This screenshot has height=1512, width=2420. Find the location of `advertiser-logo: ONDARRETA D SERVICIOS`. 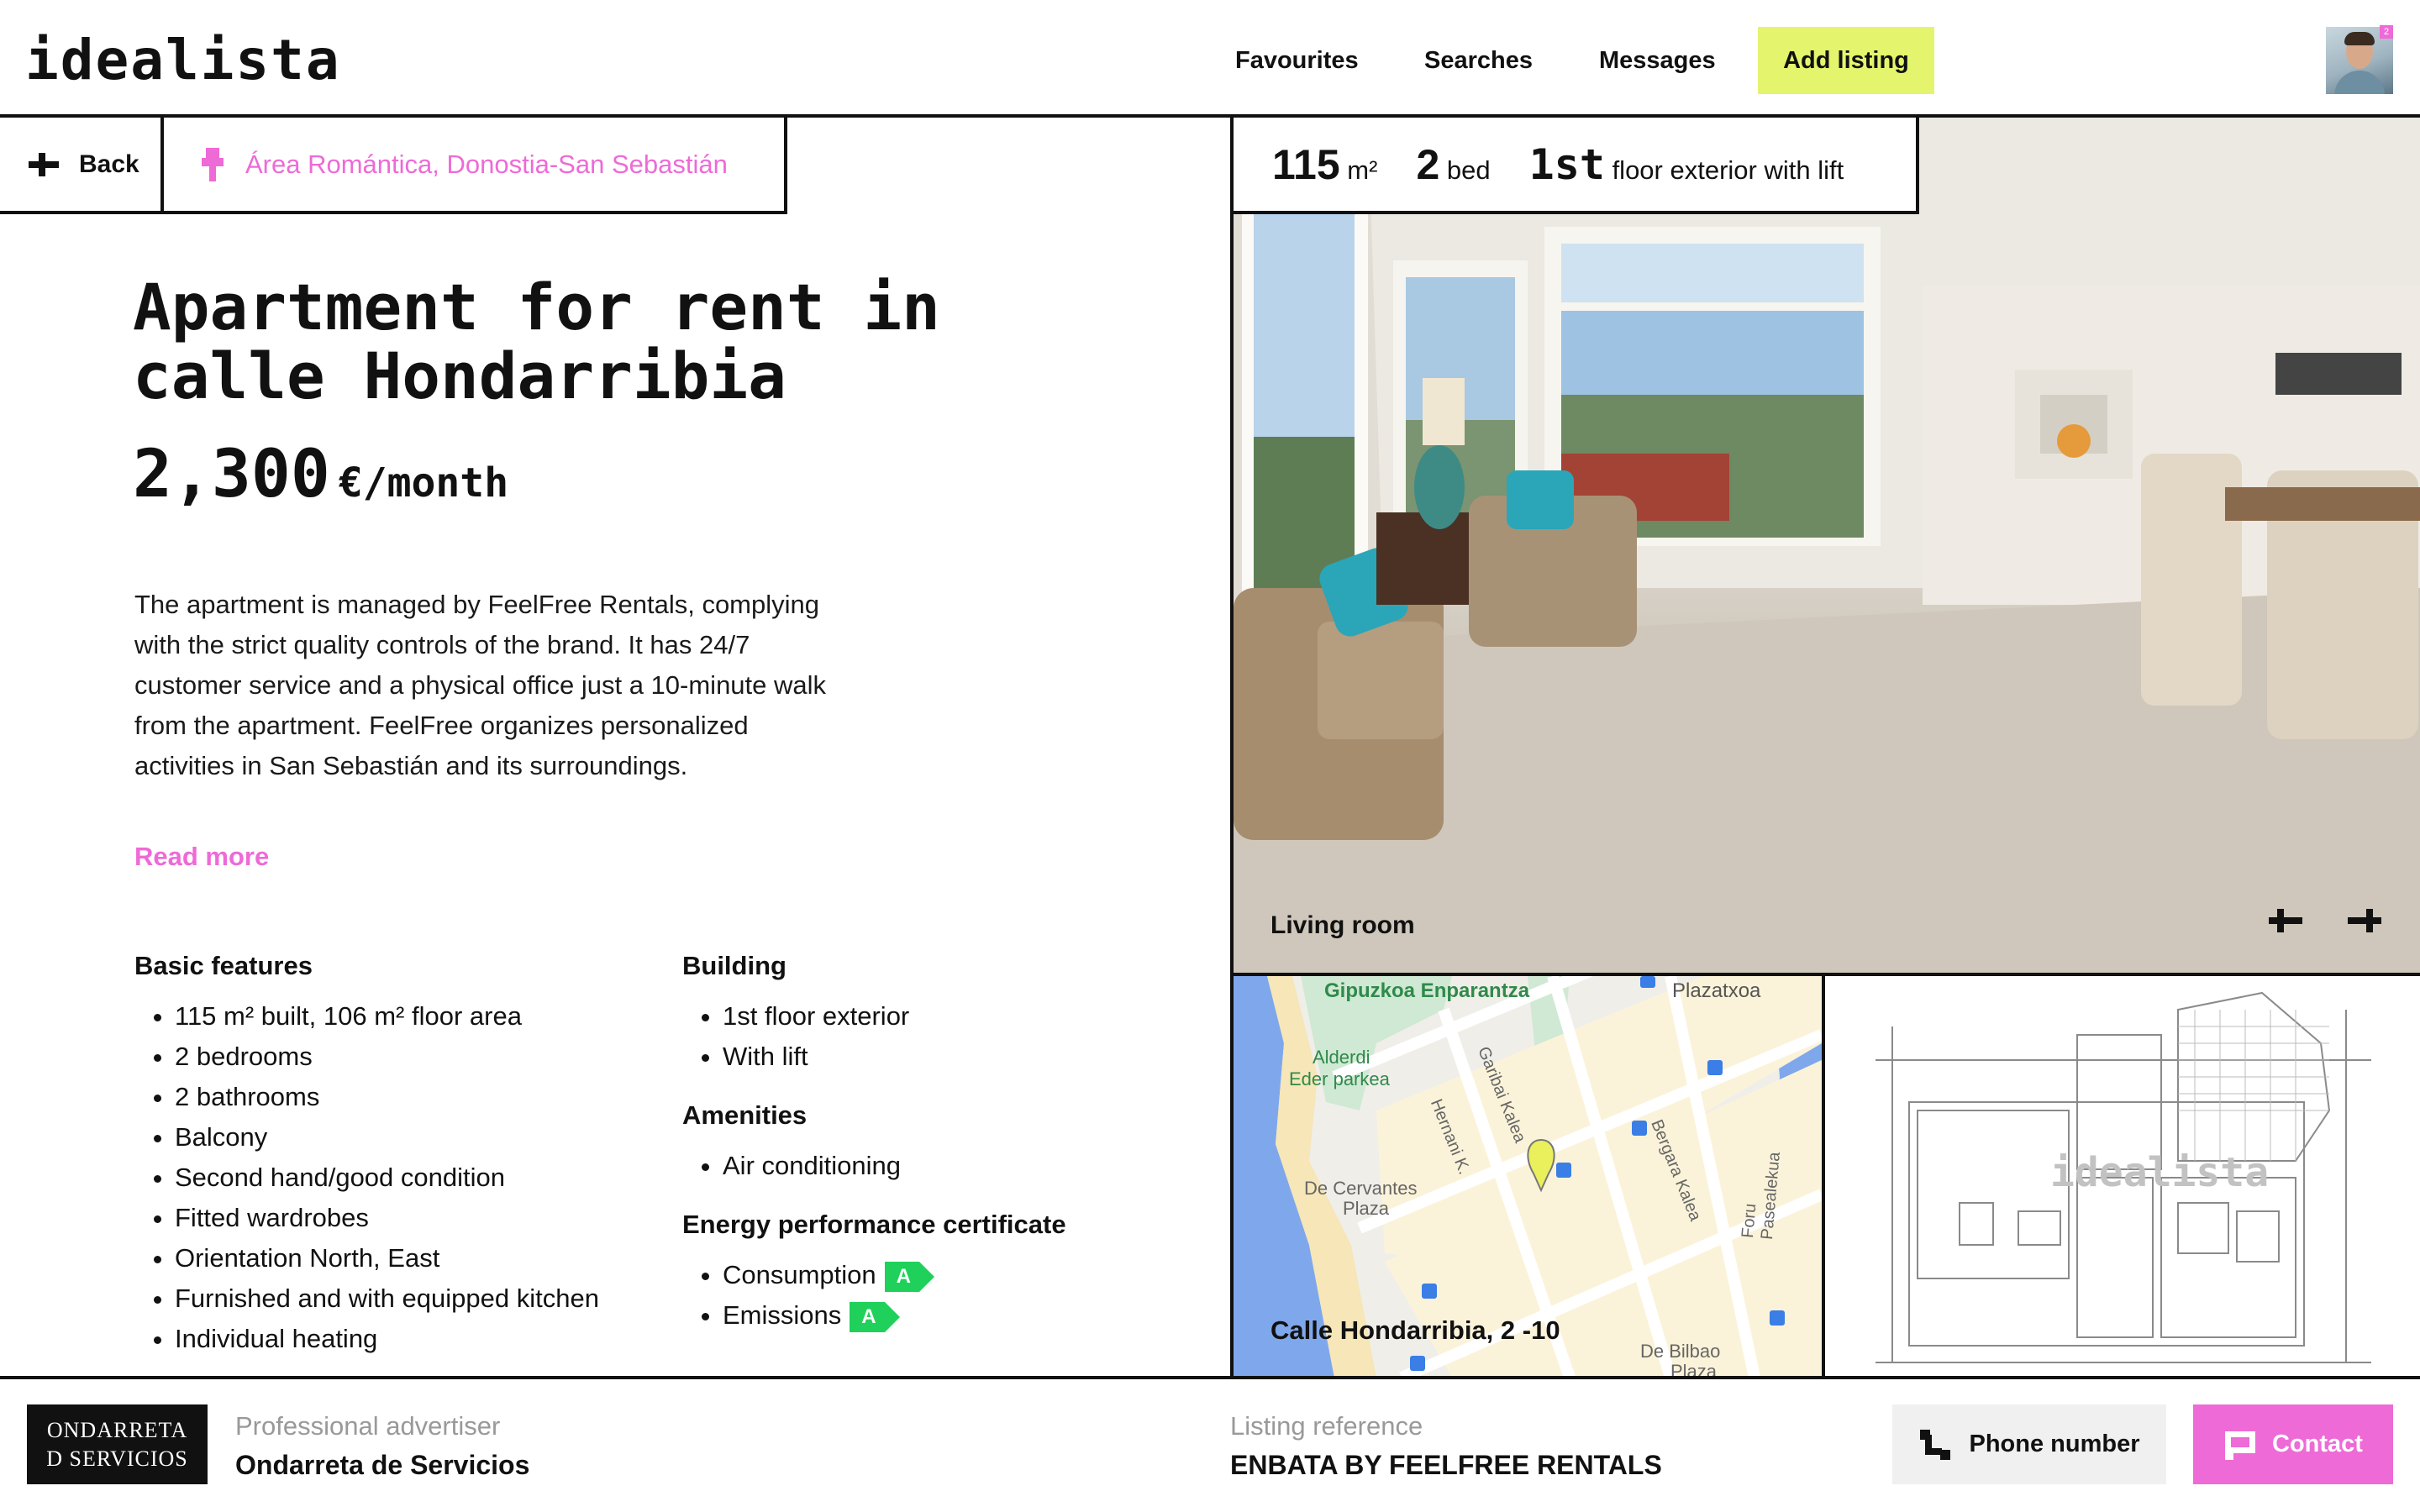

advertiser-logo: ONDARRETA D SERVICIOS is located at coordinates (117, 1444).